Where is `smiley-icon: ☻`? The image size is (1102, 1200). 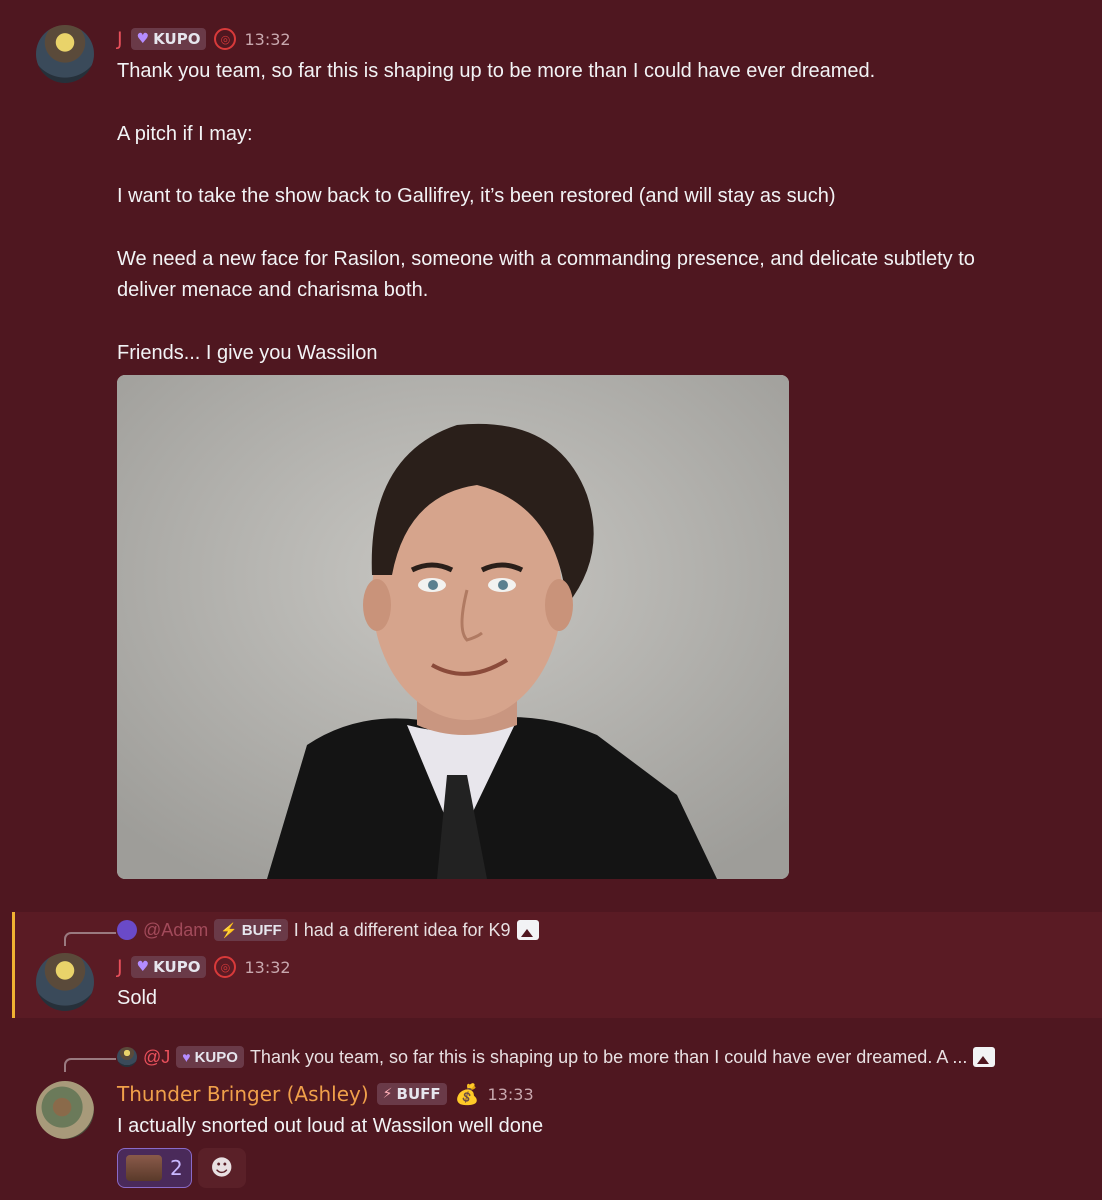 smiley-icon: ☻ is located at coordinates (222, 1168).